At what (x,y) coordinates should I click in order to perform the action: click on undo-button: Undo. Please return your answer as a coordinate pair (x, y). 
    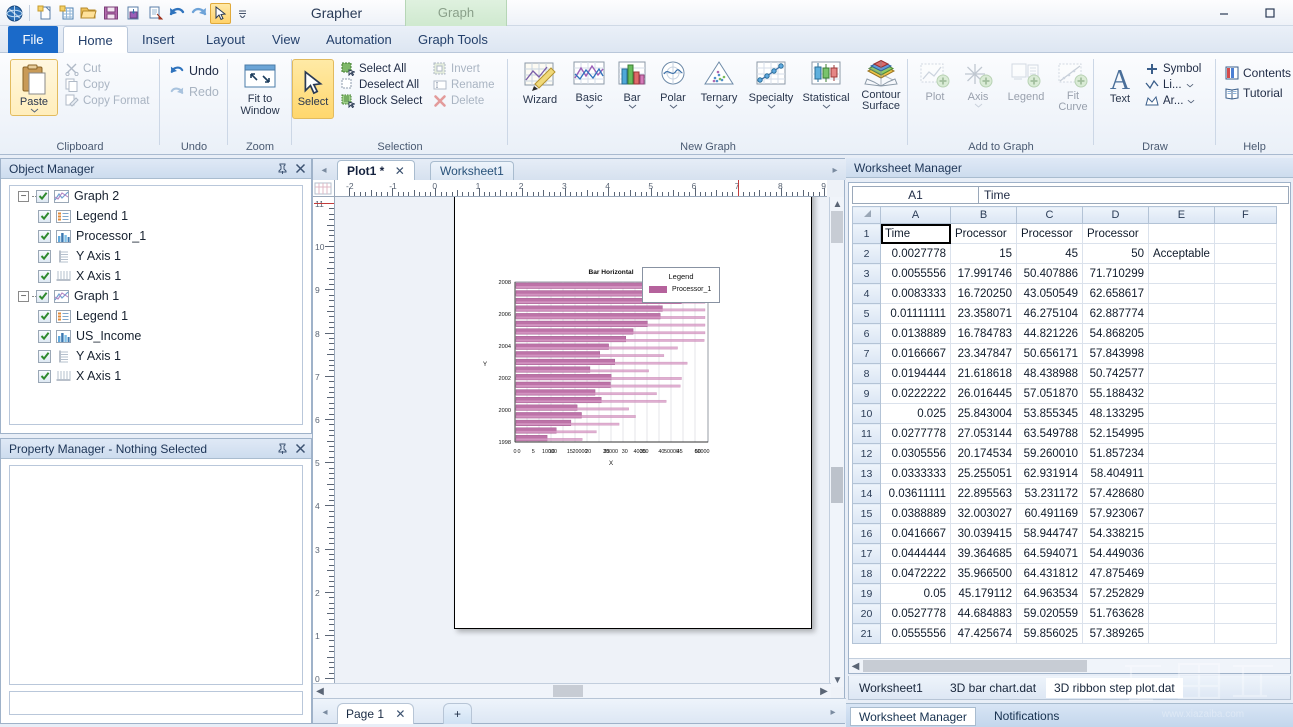
    Looking at the image, I should click on (194, 71).